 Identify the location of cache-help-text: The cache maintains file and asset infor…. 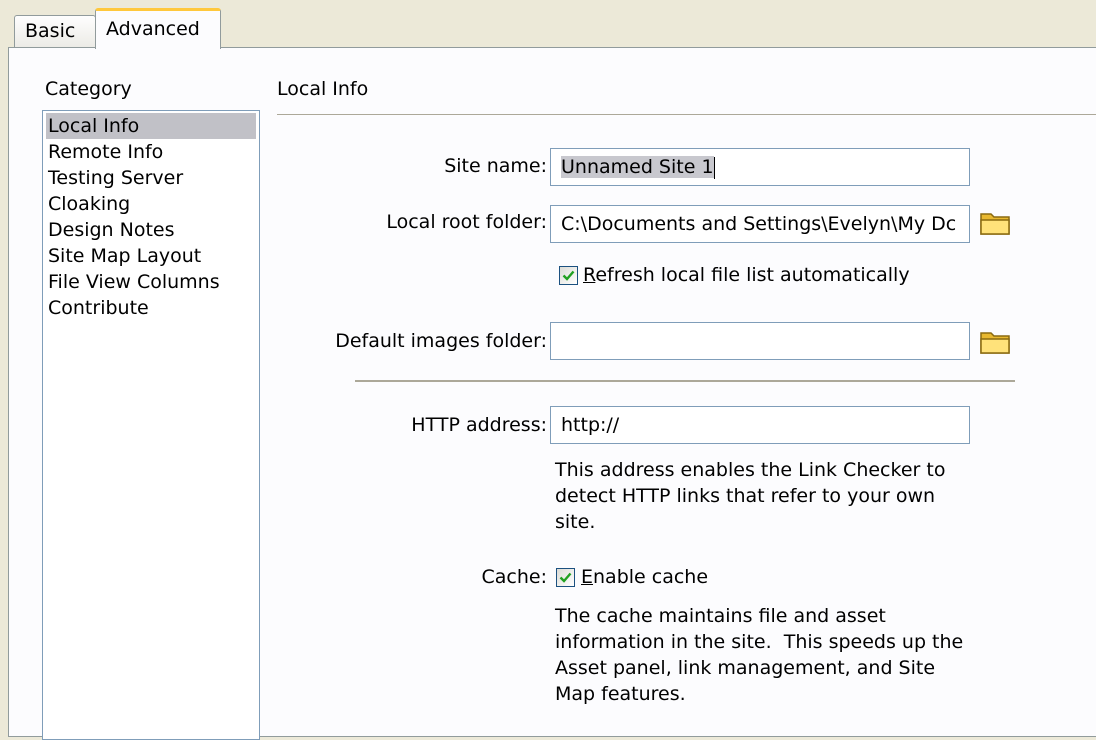
(775, 655).